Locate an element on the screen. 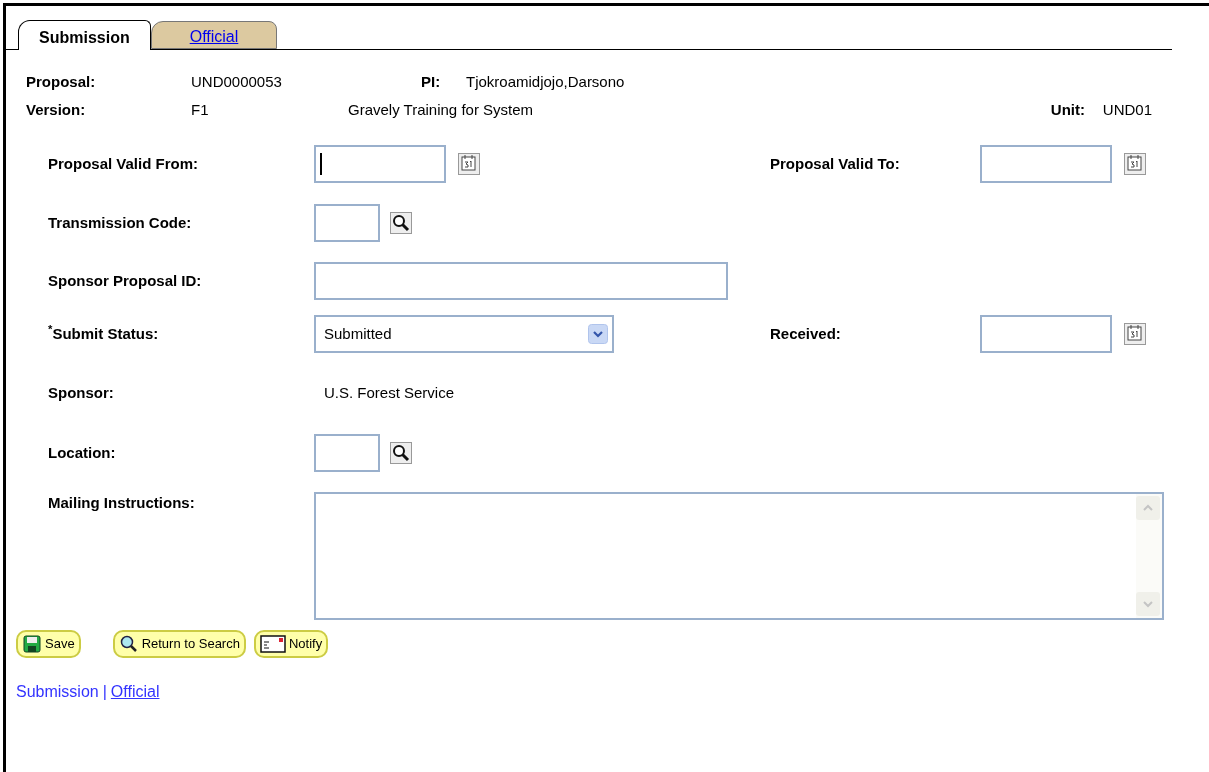 This screenshot has width=1209, height=772. envelope-icon is located at coordinates (272, 644).